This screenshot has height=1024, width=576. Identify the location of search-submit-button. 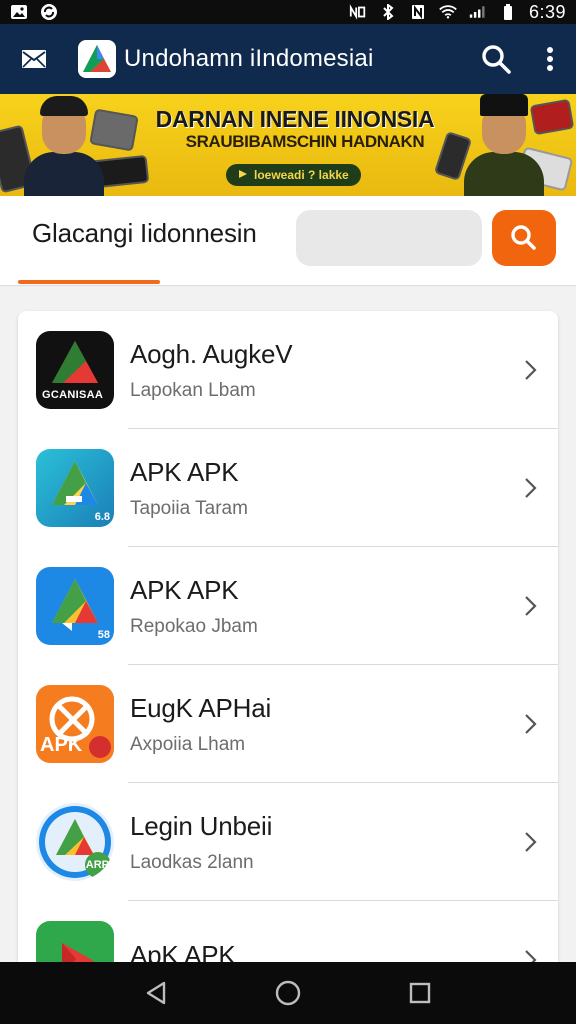
(524, 238).